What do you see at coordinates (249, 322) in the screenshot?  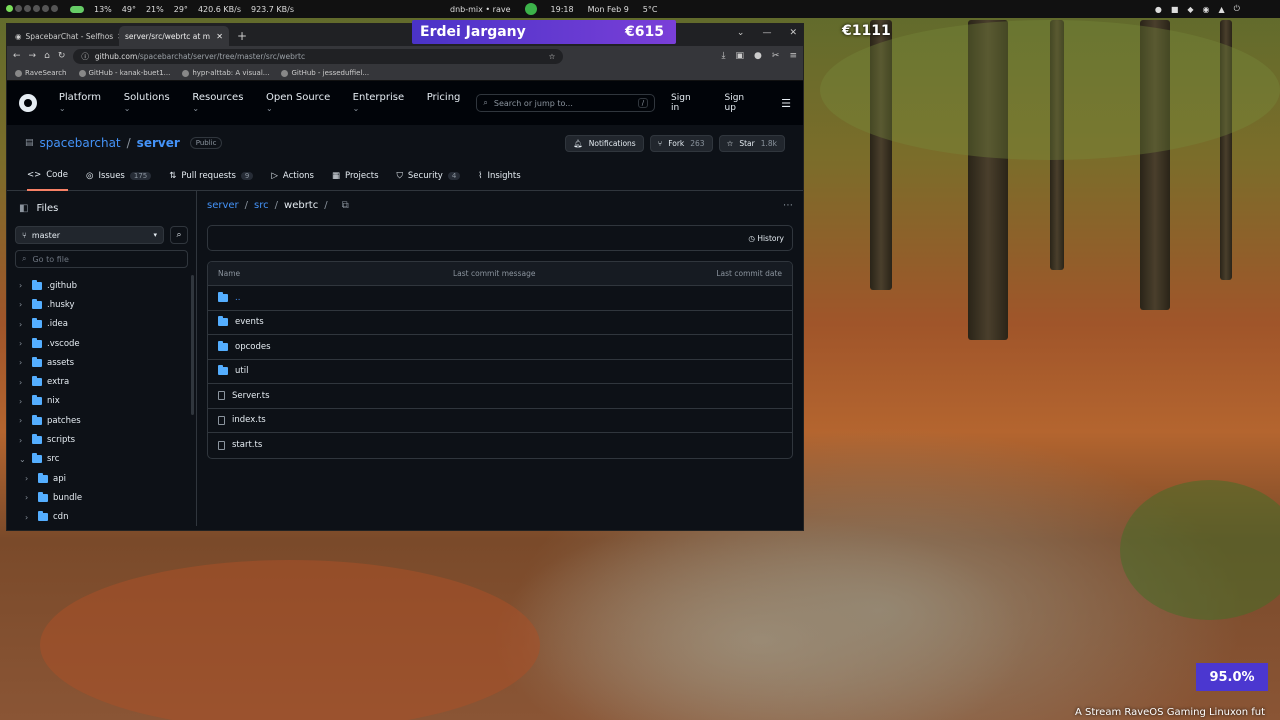 I see `file-name-link: events` at bounding box center [249, 322].